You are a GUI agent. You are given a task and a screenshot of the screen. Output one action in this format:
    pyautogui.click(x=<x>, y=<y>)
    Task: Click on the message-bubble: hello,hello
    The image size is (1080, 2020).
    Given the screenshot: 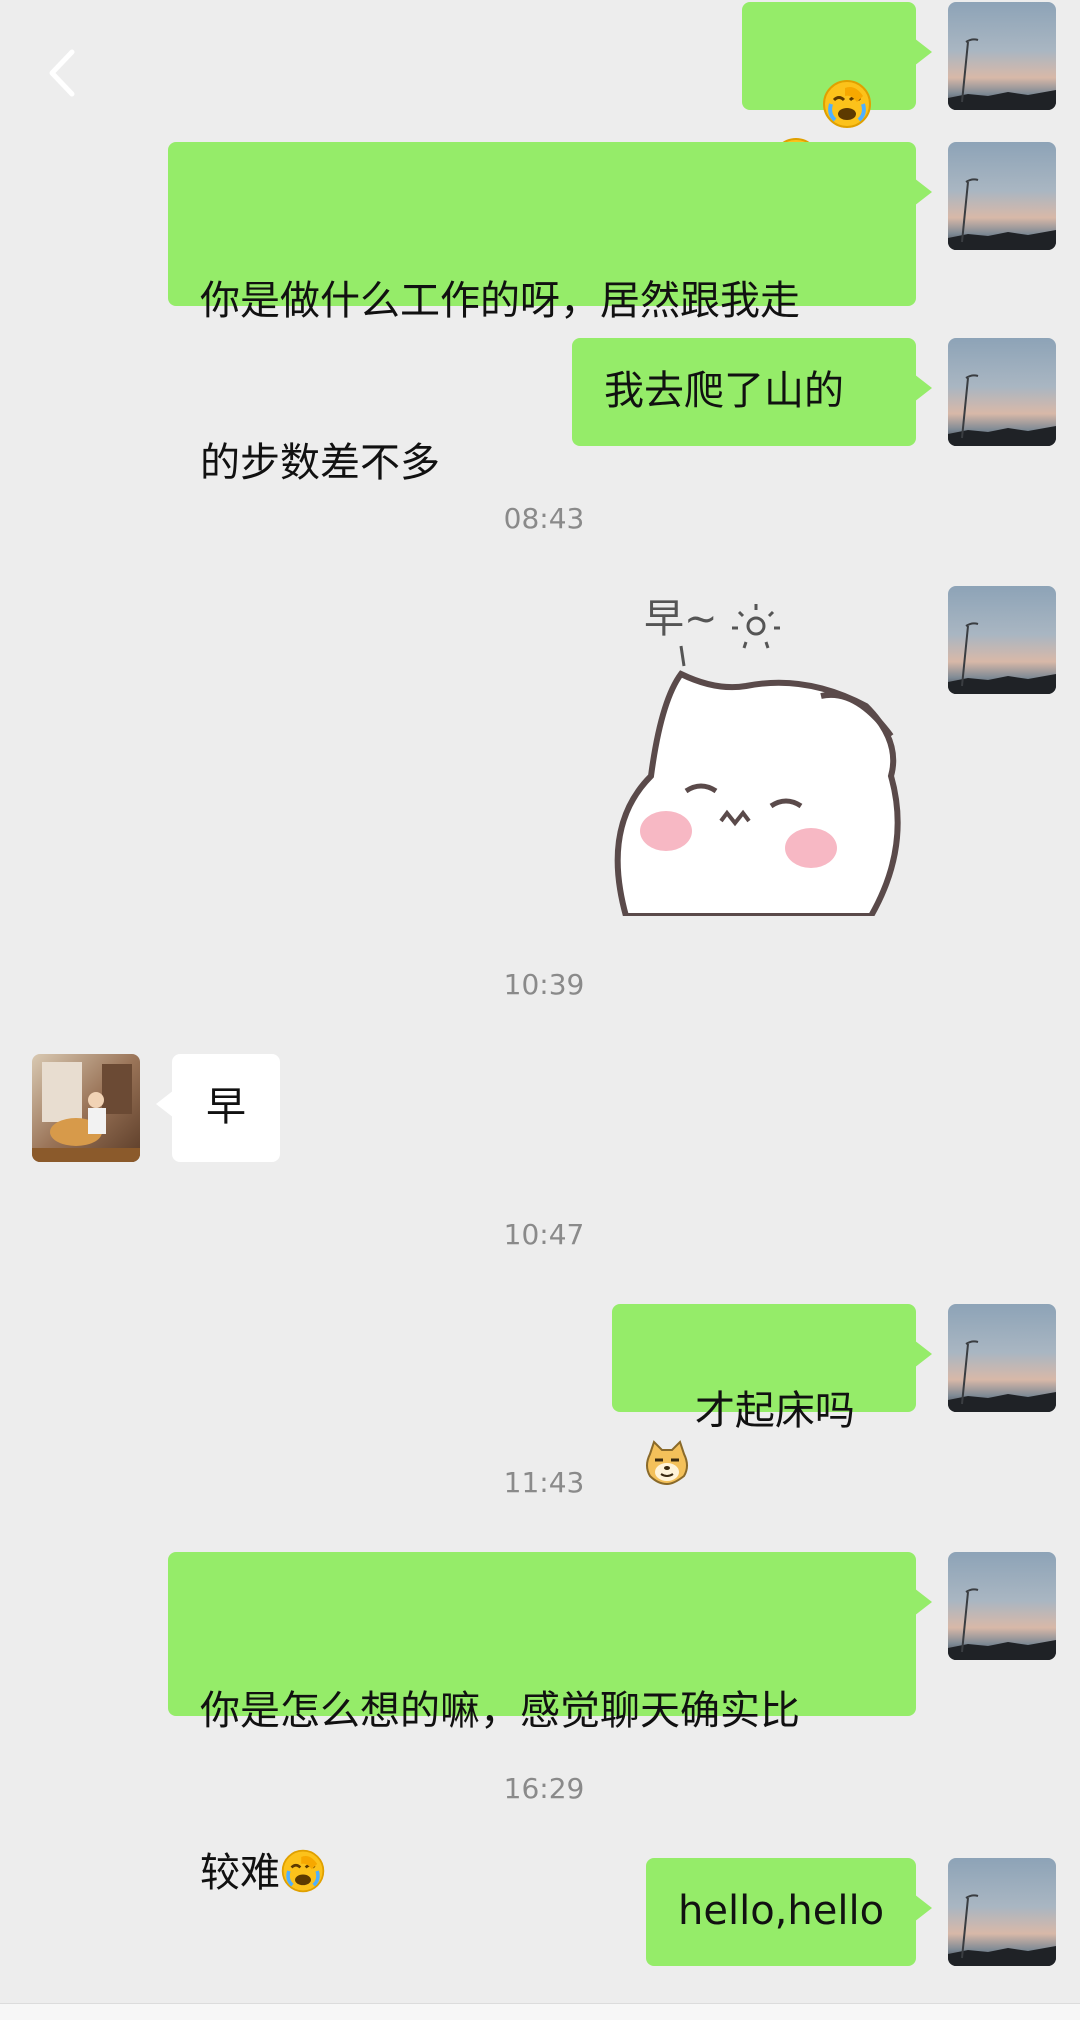 What is the action you would take?
    pyautogui.click(x=789, y=1912)
    